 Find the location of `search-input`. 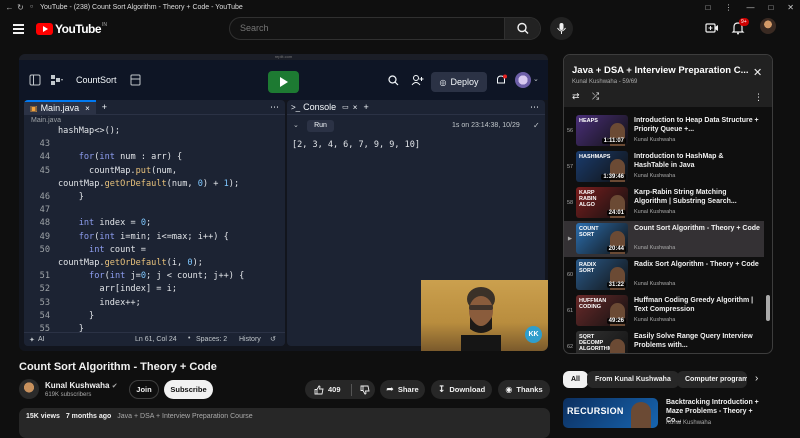

search-input is located at coordinates (370, 28).